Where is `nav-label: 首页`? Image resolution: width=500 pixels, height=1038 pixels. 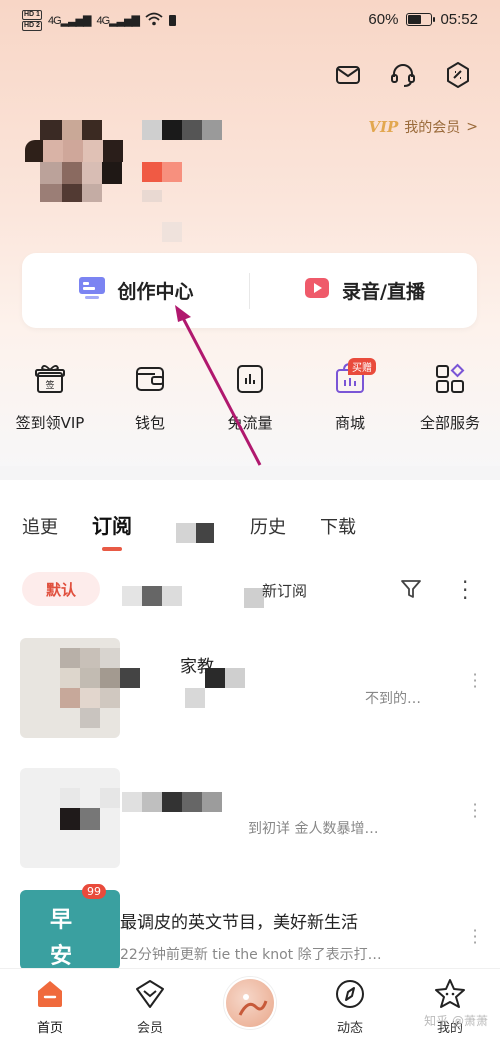
nav-label: 首页 is located at coordinates (49, 1028).